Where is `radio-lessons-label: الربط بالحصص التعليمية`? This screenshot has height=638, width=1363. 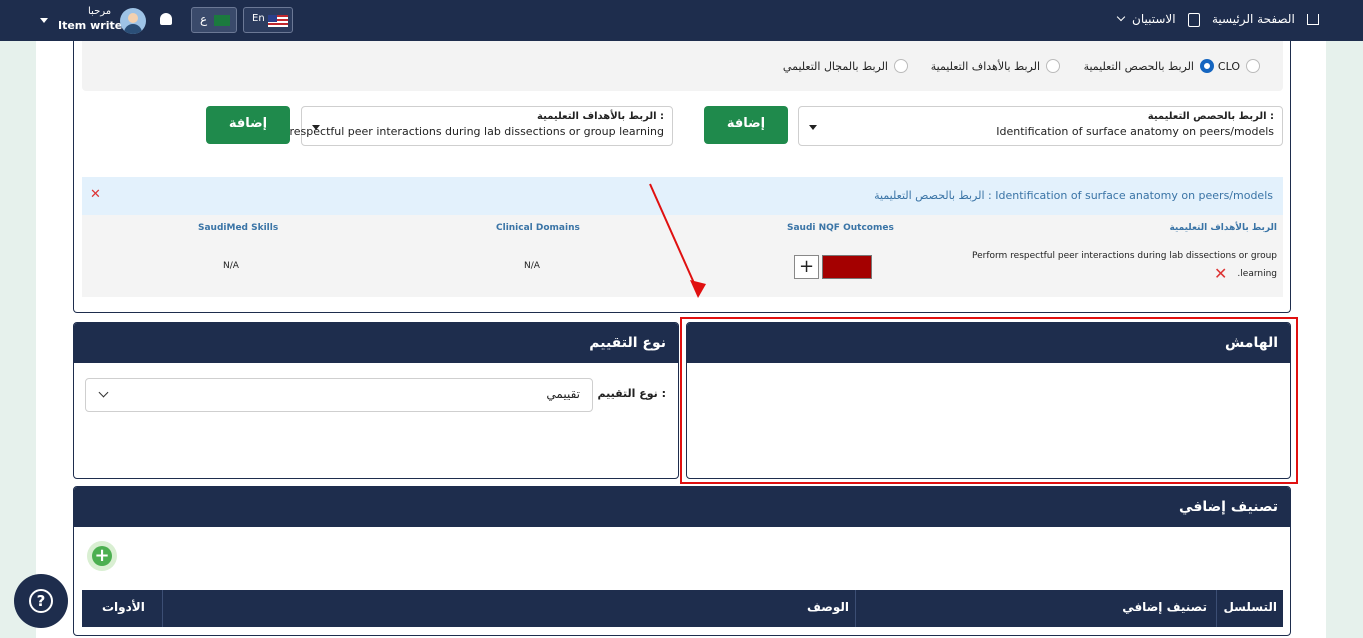 radio-lessons-label: الربط بالحصص التعليمية is located at coordinates (1138, 66).